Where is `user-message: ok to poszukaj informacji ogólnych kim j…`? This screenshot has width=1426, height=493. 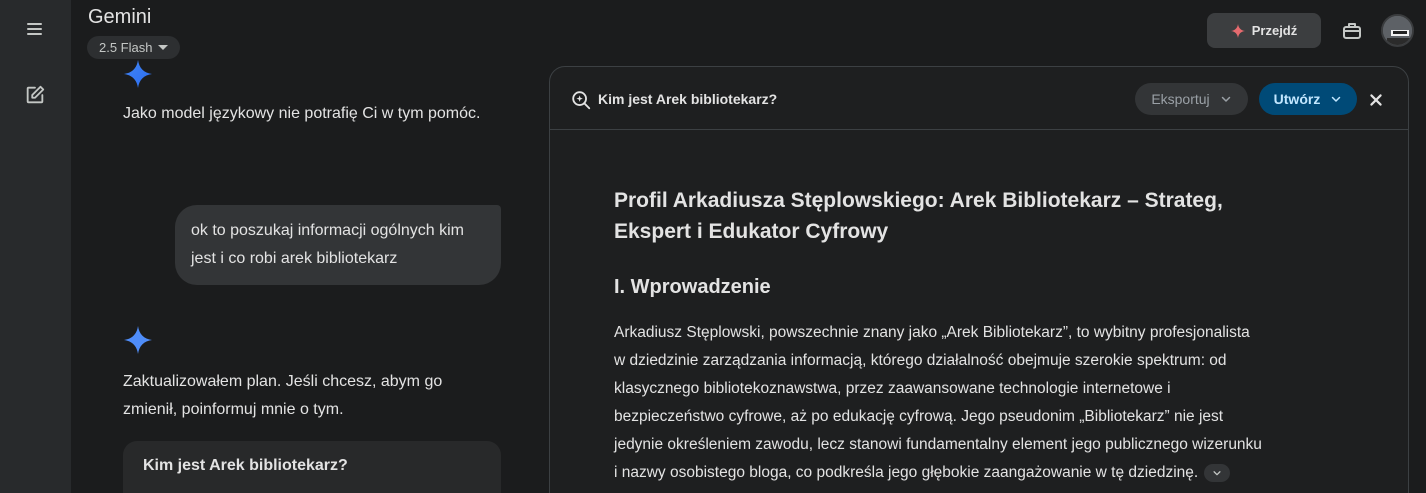
user-message: ok to poszukaj informacji ogólnych kim j… is located at coordinates (338, 245).